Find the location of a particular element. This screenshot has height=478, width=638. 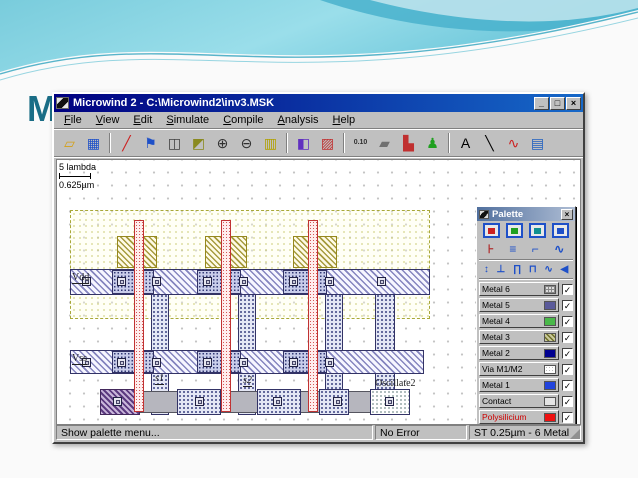

copy-icon: ◫ is located at coordinates (174, 142).